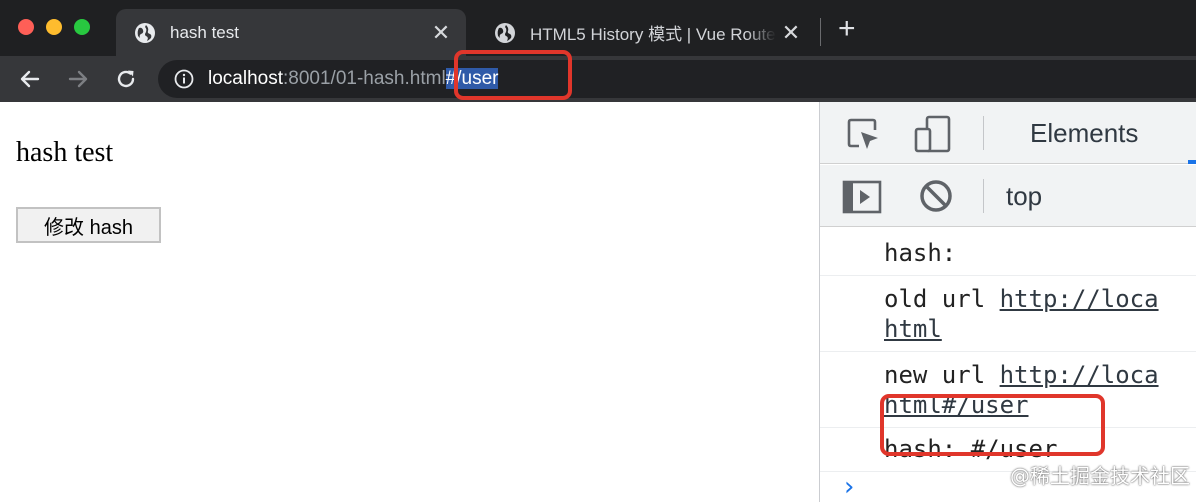 The height and width of the screenshot is (502, 1196). I want to click on console-hash-highlight-box, so click(992, 425).